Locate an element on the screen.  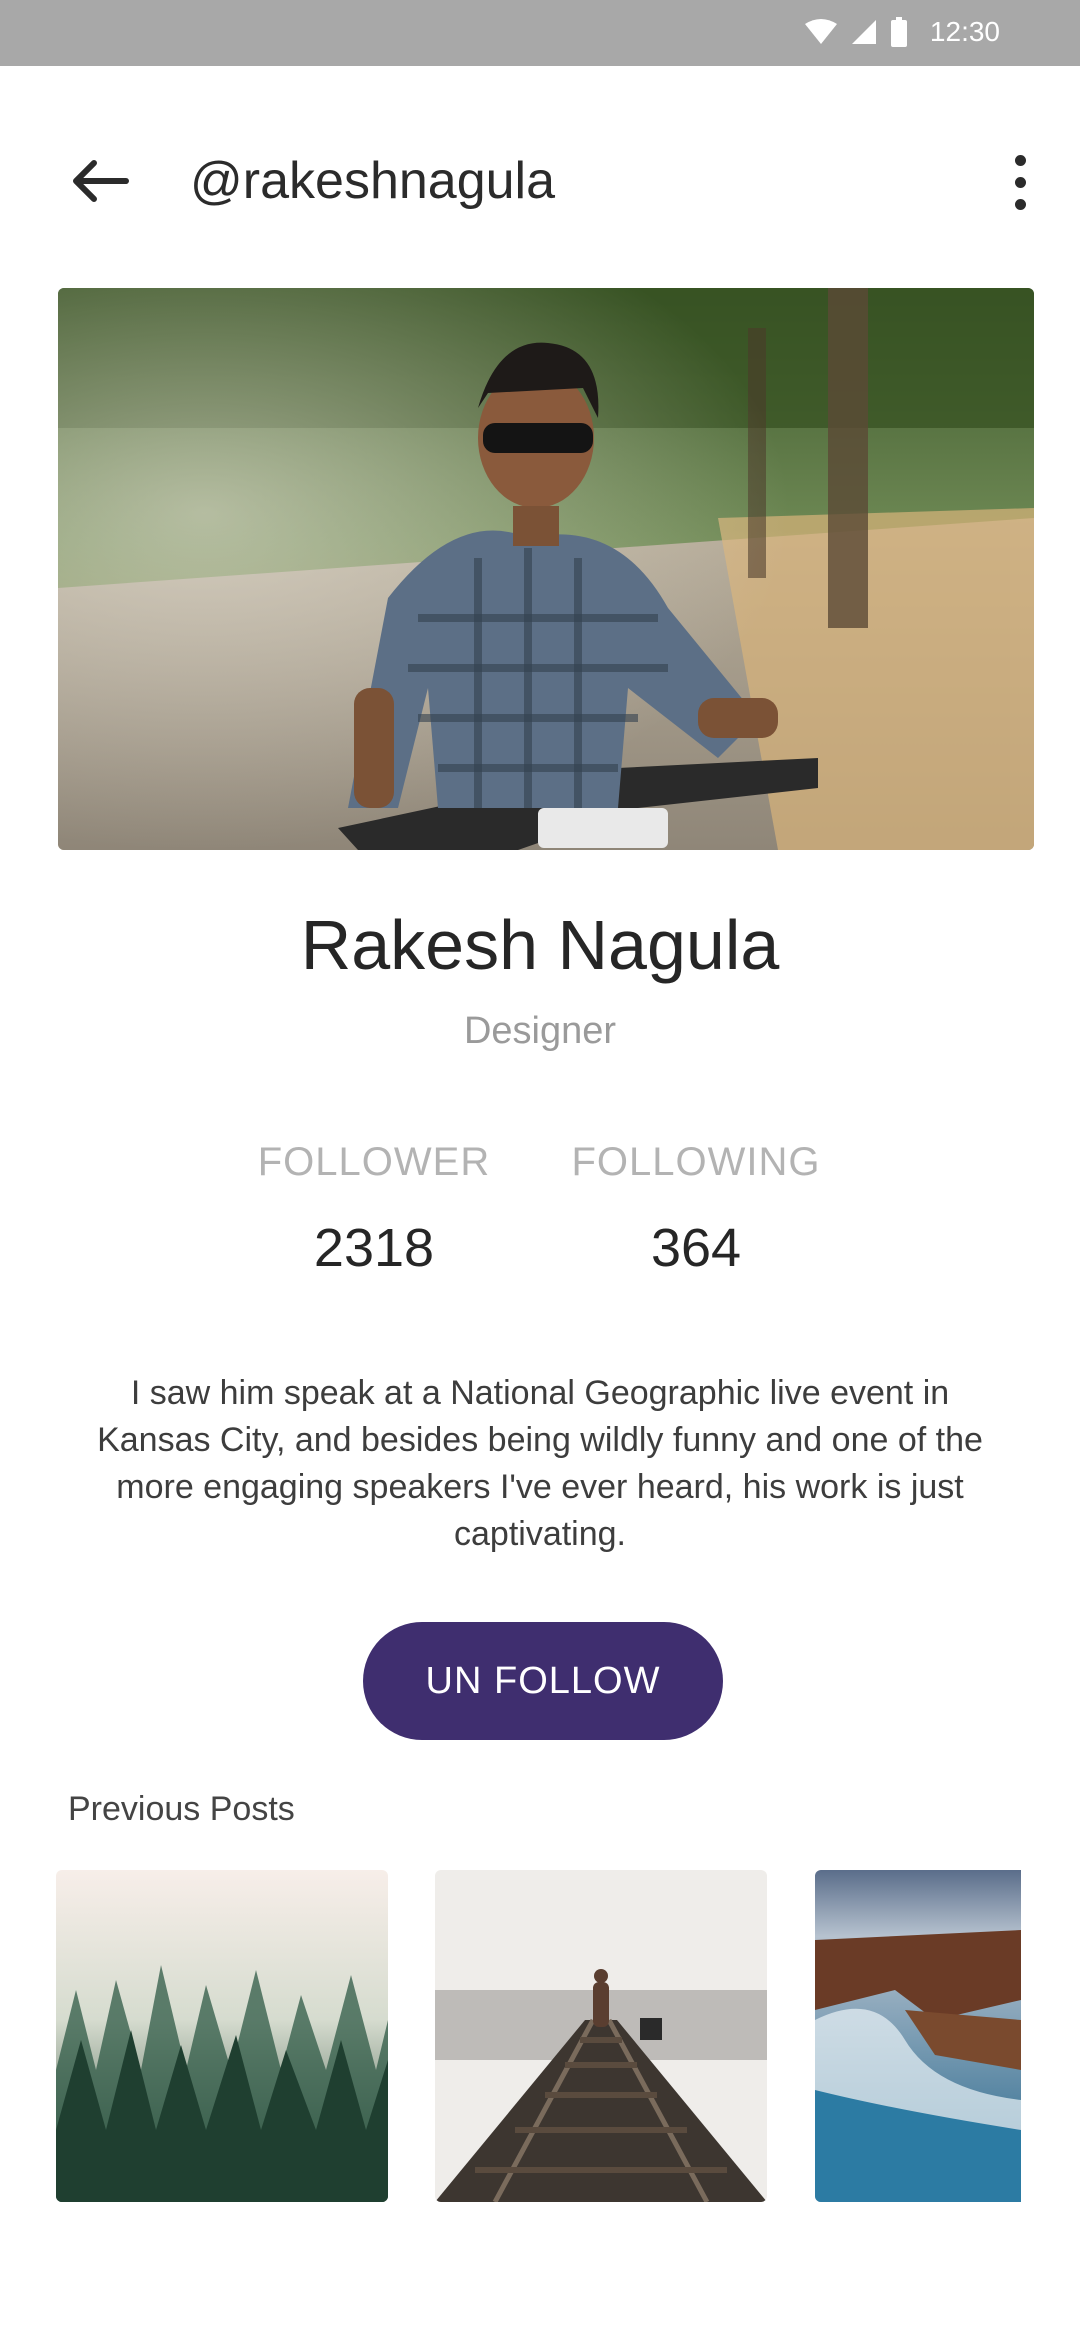
profile-handle: @rakeshnagula is located at coordinates (373, 181).